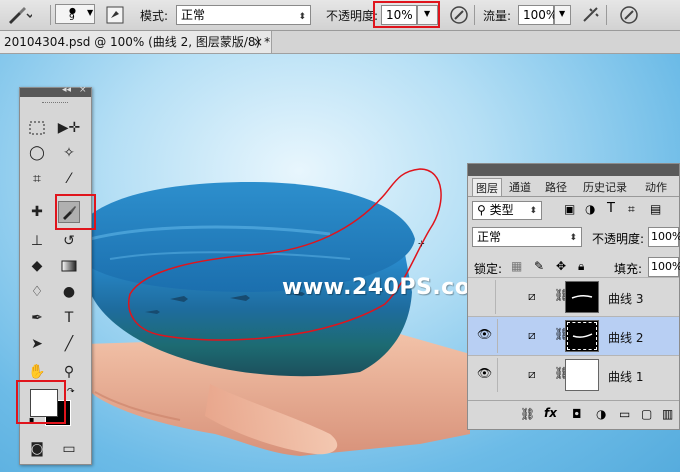  What do you see at coordinates (618, 239) in the screenshot?
I see `layer-opacity-label: 不透明度:` at bounding box center [618, 239].